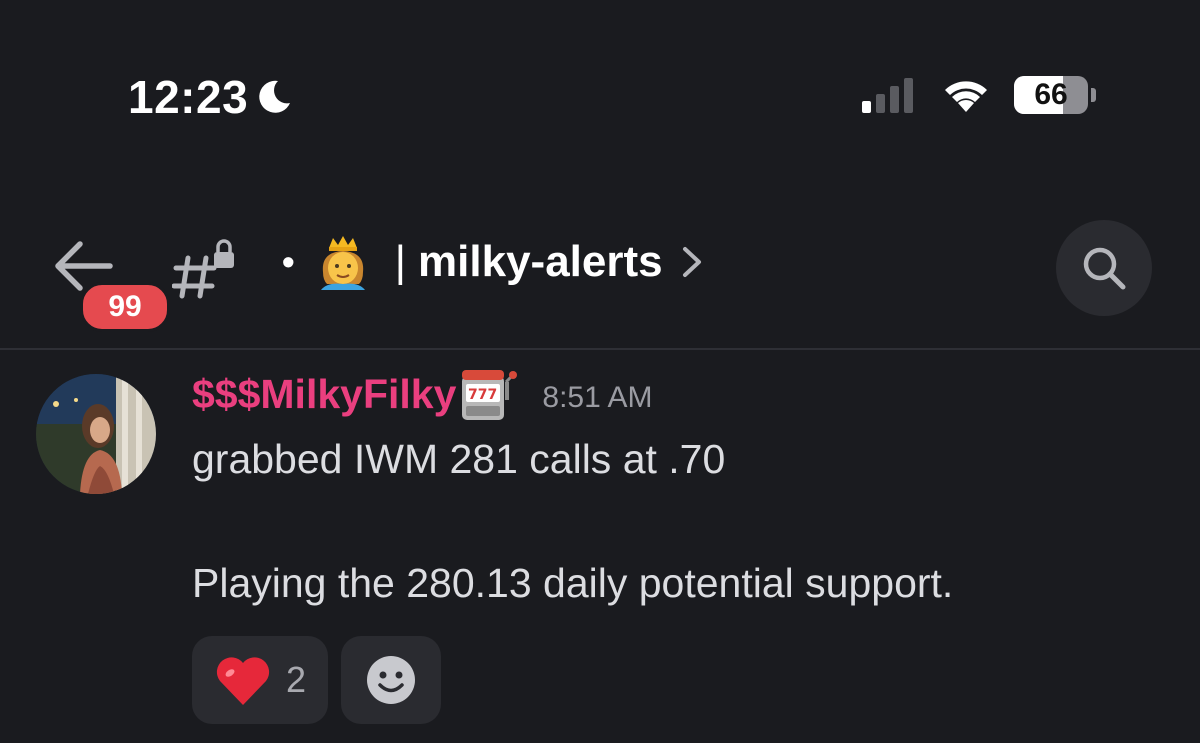 The height and width of the screenshot is (743, 1200). I want to click on avatar-image, so click(96, 434).